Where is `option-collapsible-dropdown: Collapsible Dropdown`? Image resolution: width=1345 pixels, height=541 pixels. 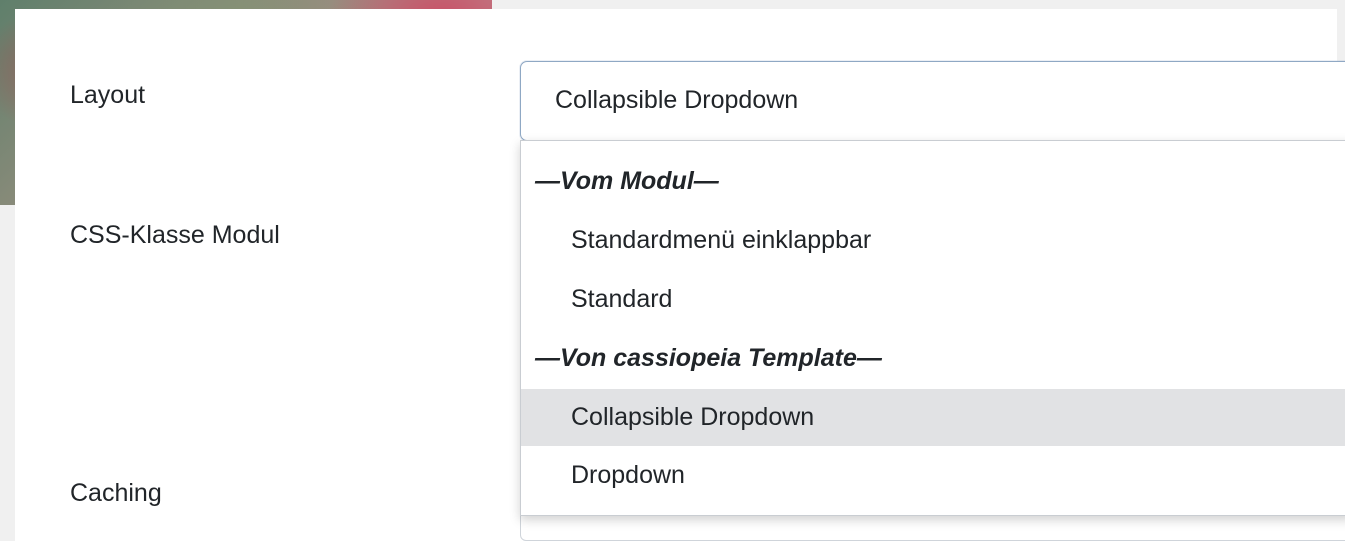
option-collapsible-dropdown: Collapsible Dropdown is located at coordinates (933, 417).